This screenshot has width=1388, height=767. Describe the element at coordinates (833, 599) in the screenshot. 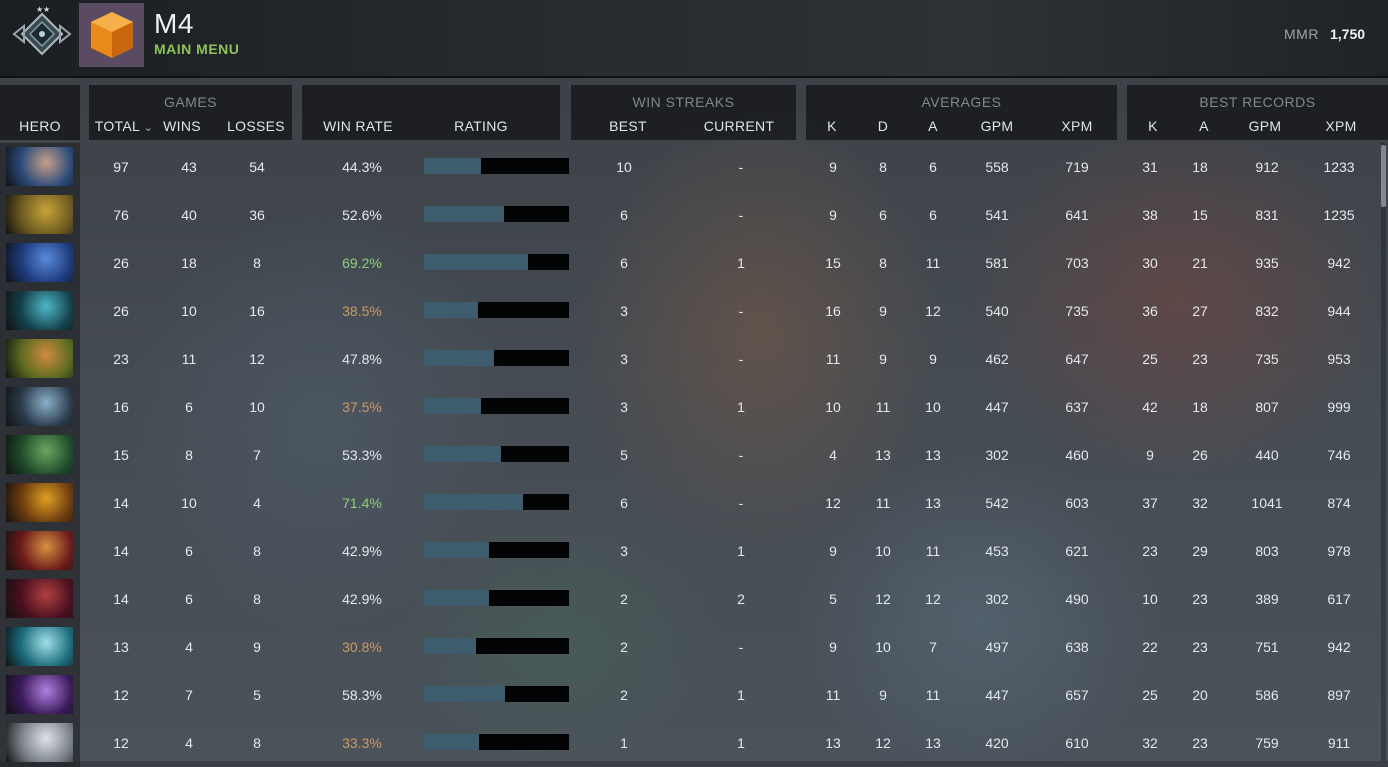

I see `cell-avg-kills: 5` at that location.